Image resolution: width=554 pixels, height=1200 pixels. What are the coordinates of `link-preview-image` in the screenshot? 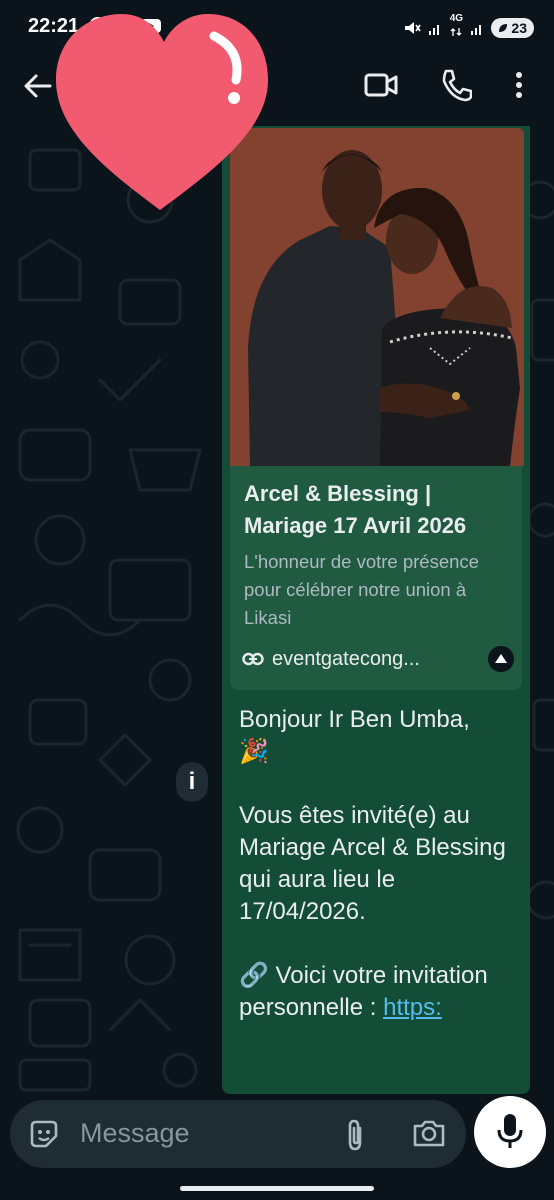 It's located at (377, 297).